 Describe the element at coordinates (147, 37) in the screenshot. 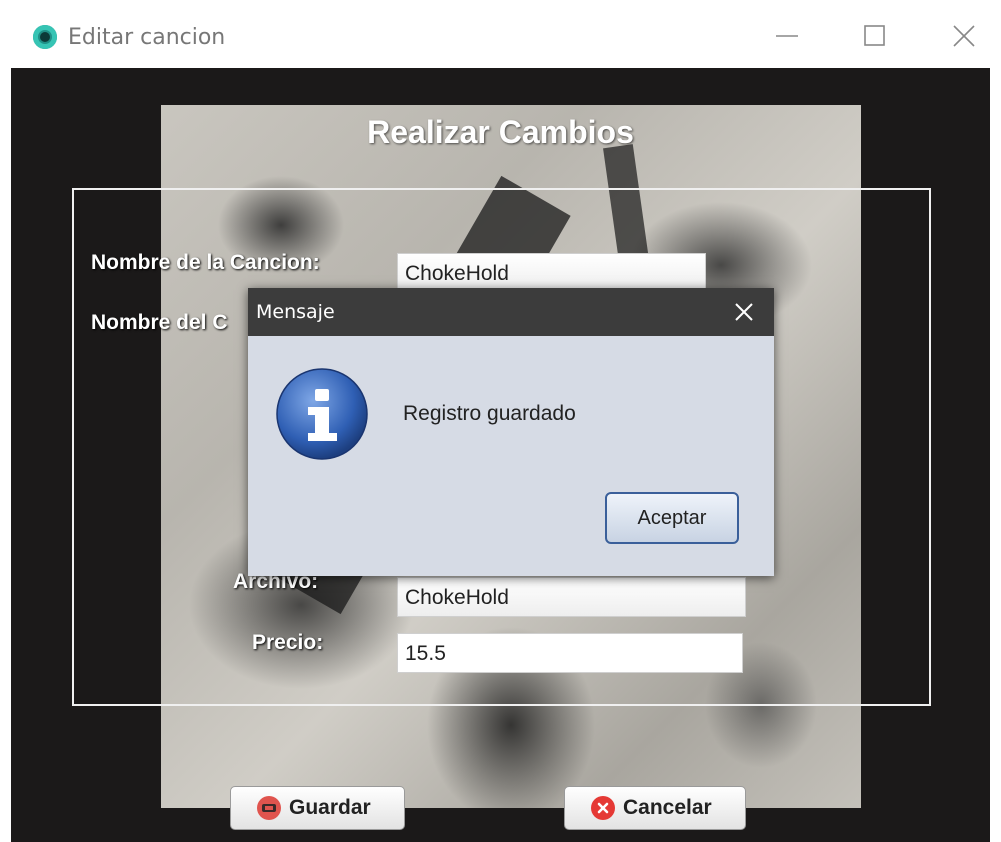

I see `window-title: Editar cancion` at that location.